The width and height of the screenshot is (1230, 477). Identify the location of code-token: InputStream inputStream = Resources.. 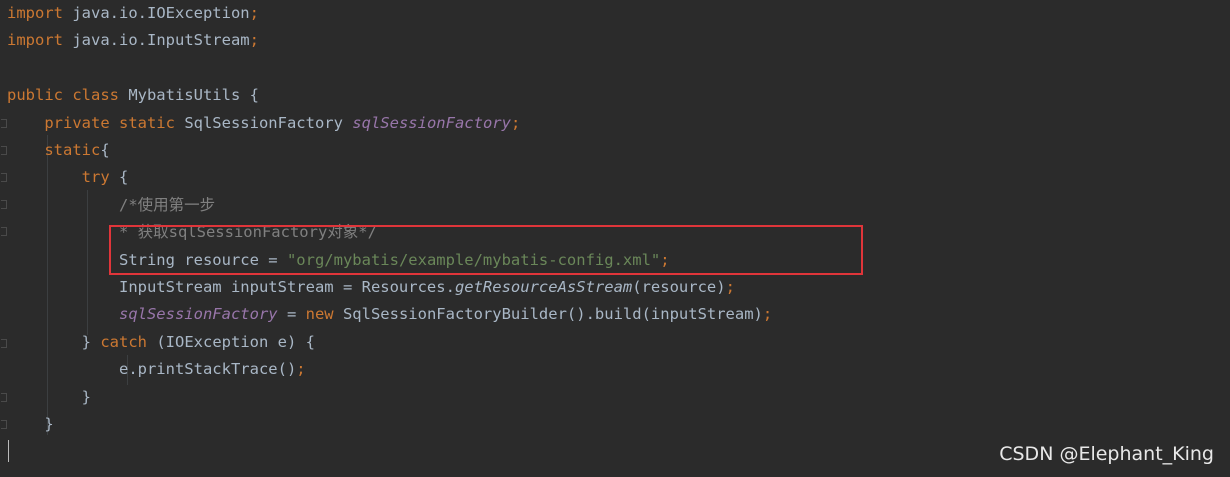
(231, 287).